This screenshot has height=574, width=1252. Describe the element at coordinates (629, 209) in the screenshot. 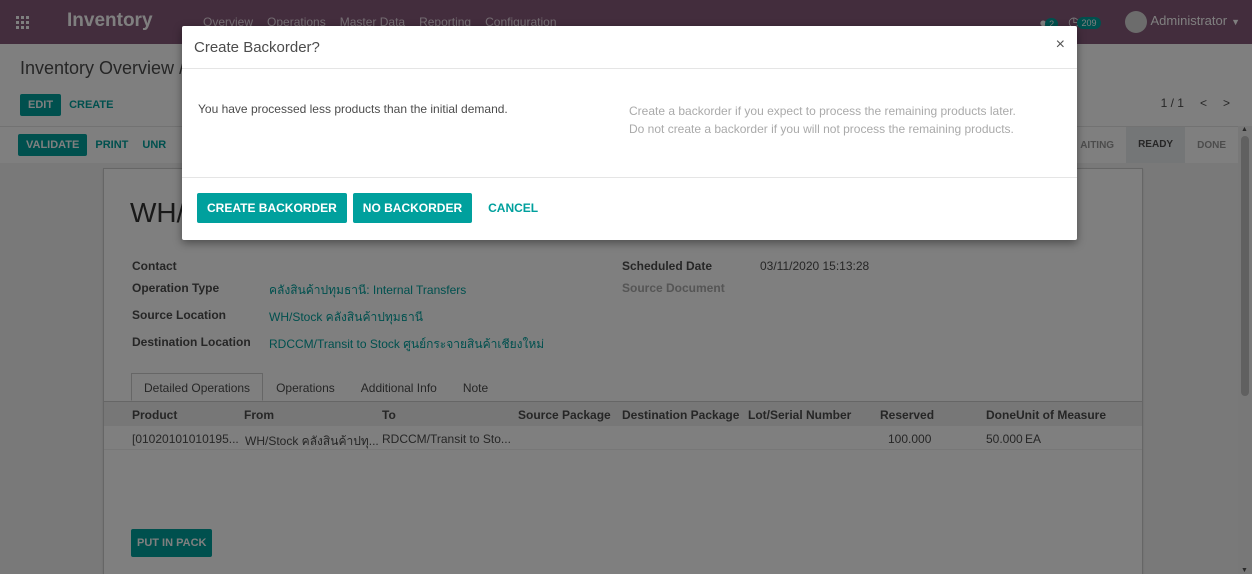

I see `dialog-footer: CREATE BACKORDER NO BACKORDER CANCEL` at that location.